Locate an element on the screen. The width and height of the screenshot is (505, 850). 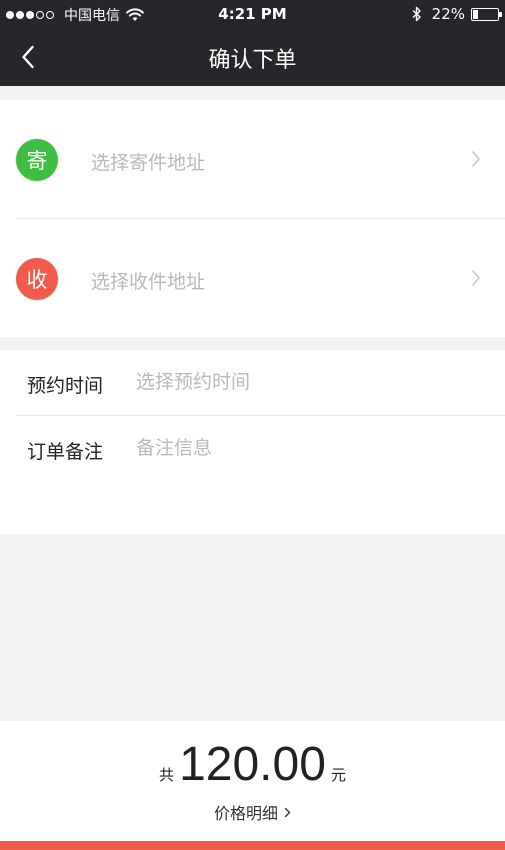
appointment-time-field is located at coordinates (301, 382).